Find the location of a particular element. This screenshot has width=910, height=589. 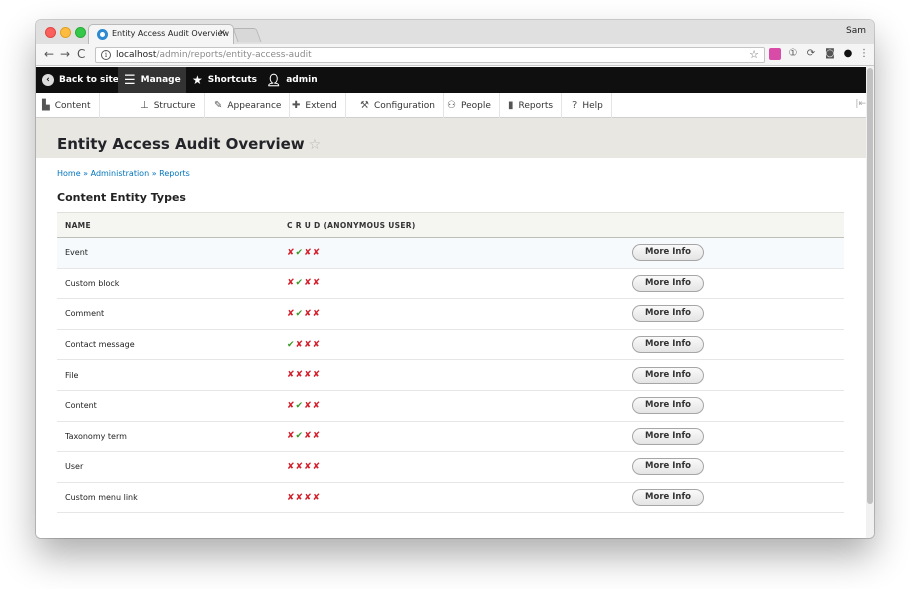

menu-item-content: ▙ Content is located at coordinates (68, 105).